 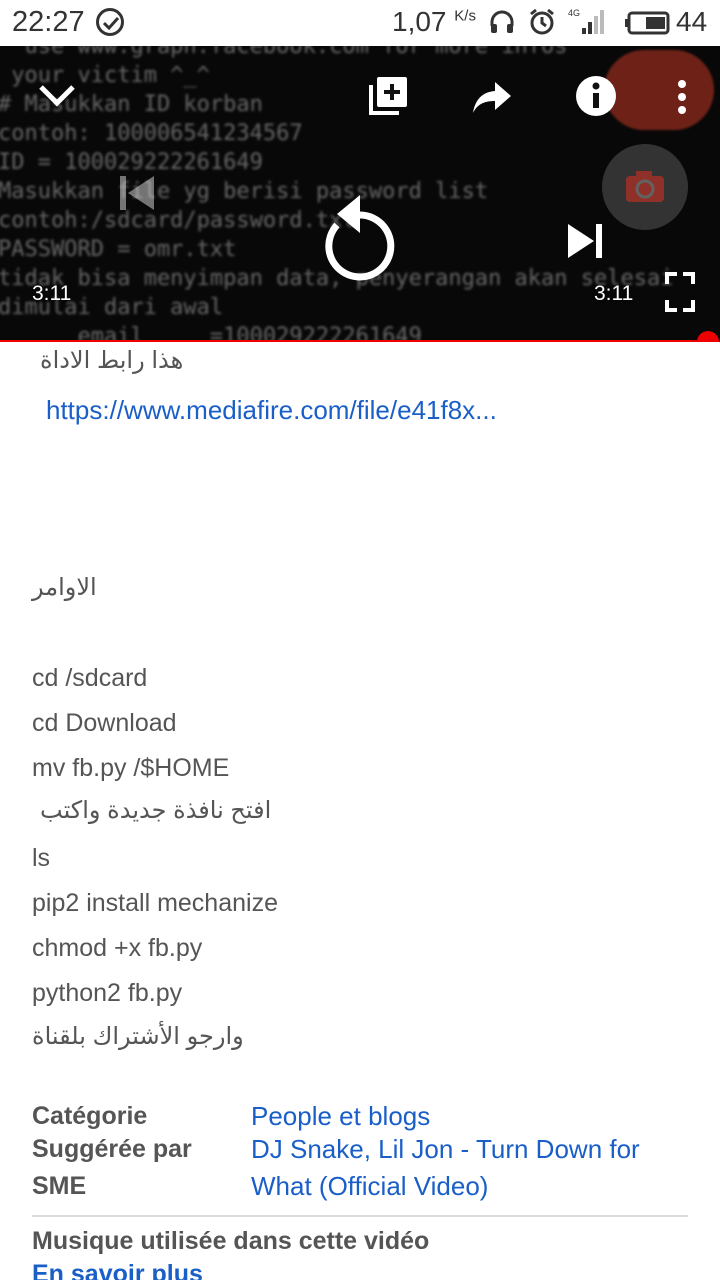 I want to click on chevron-down-icon, so click(x=57, y=96).